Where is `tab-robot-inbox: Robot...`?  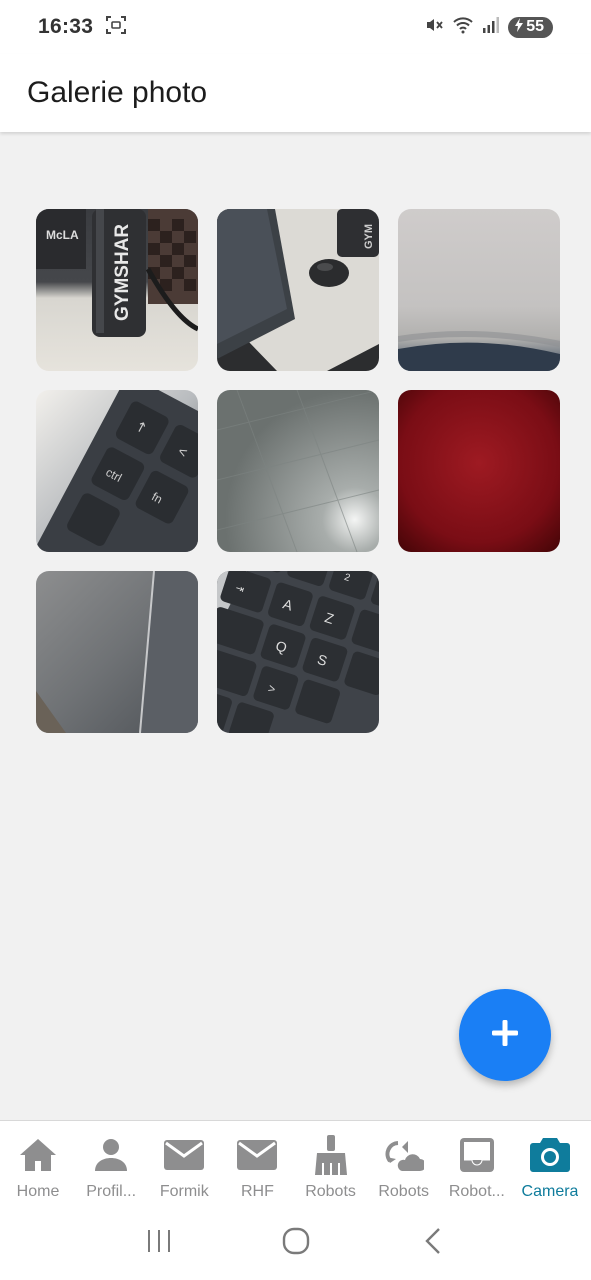 tab-robot-inbox: Robot... is located at coordinates (477, 1163).